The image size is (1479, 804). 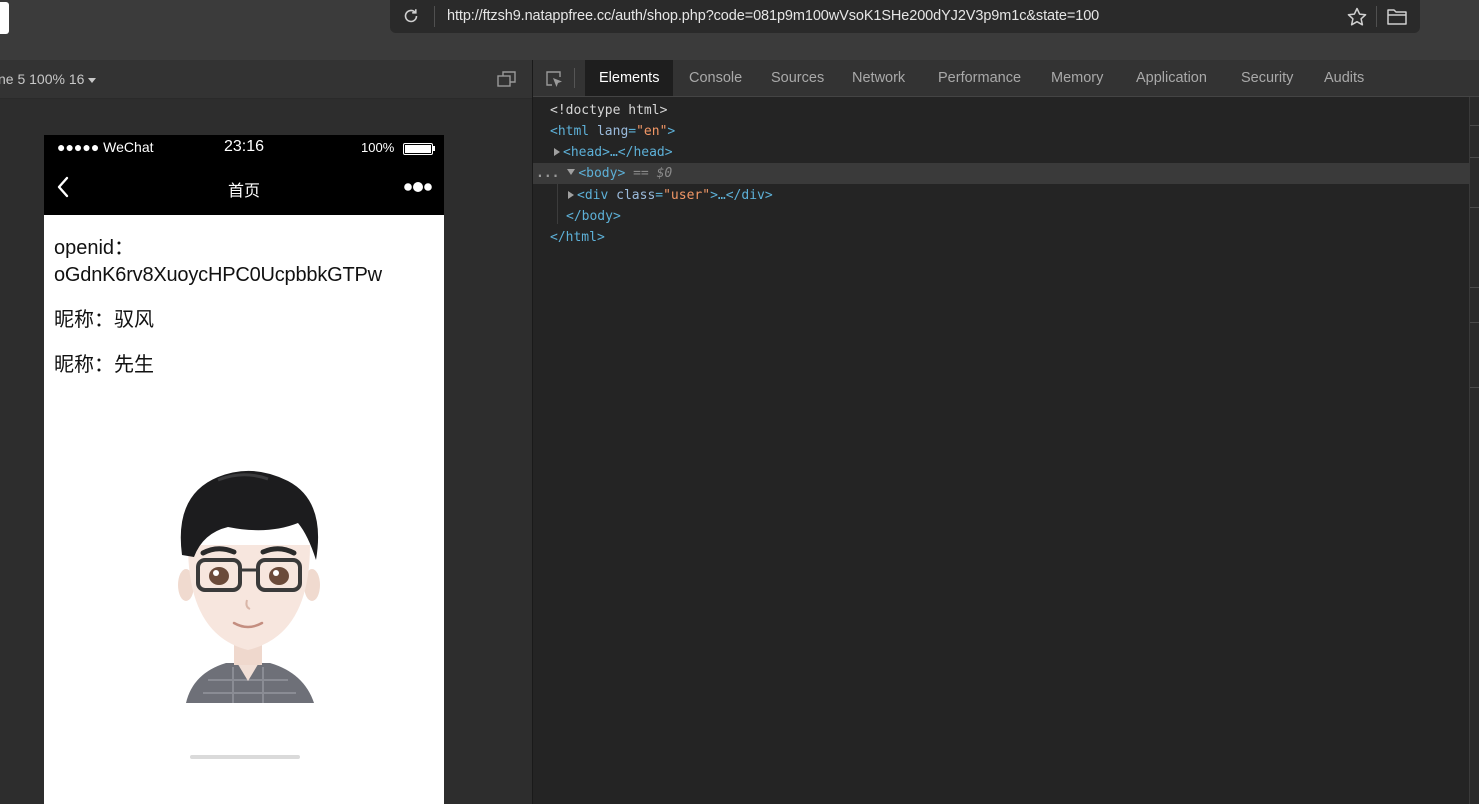 What do you see at coordinates (243, 191) in the screenshot?
I see `page-title: 首页` at bounding box center [243, 191].